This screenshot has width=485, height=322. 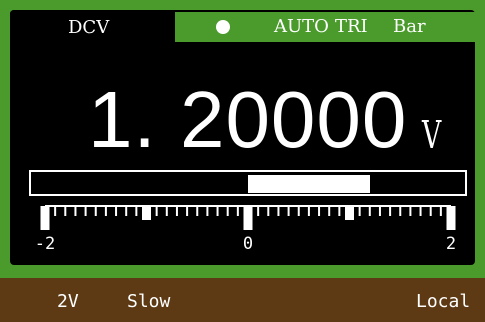 I want to click on speed-softkey: Slow, so click(x=148, y=301).